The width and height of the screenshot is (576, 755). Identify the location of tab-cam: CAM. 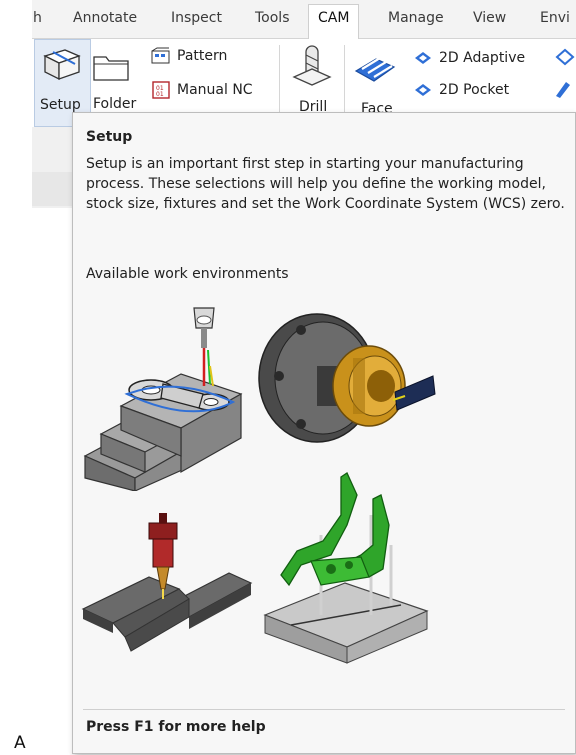
(334, 21).